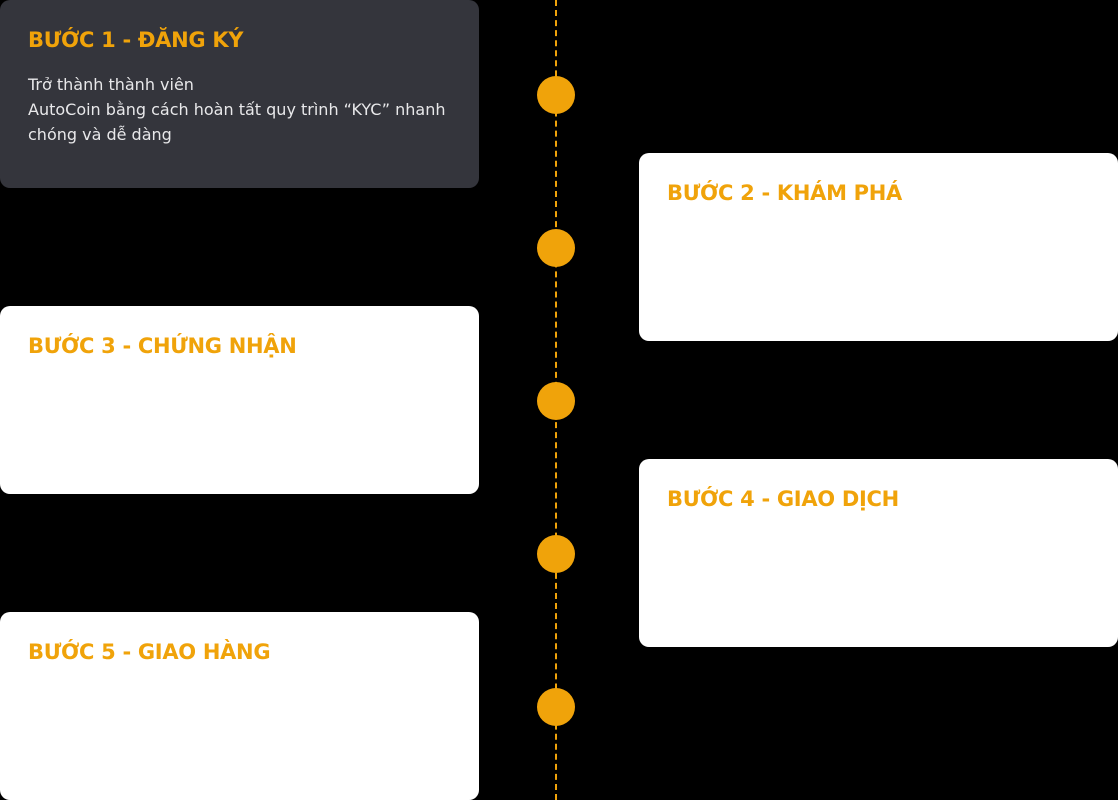 The image size is (1118, 800). What do you see at coordinates (783, 499) in the screenshot?
I see `step-title-4: BƯỚC 4 - GIAO DỊCH` at bounding box center [783, 499].